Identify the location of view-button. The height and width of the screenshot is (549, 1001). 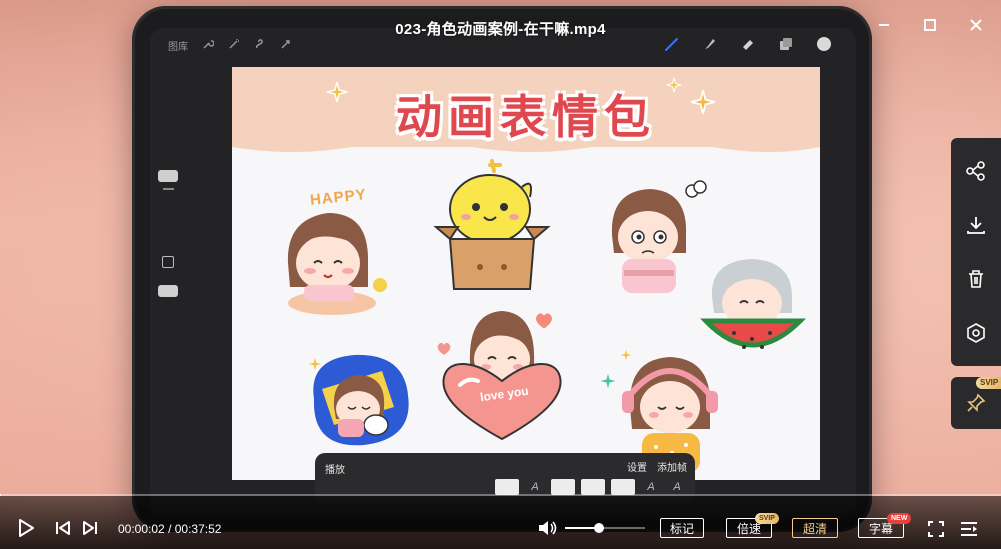
(976, 333).